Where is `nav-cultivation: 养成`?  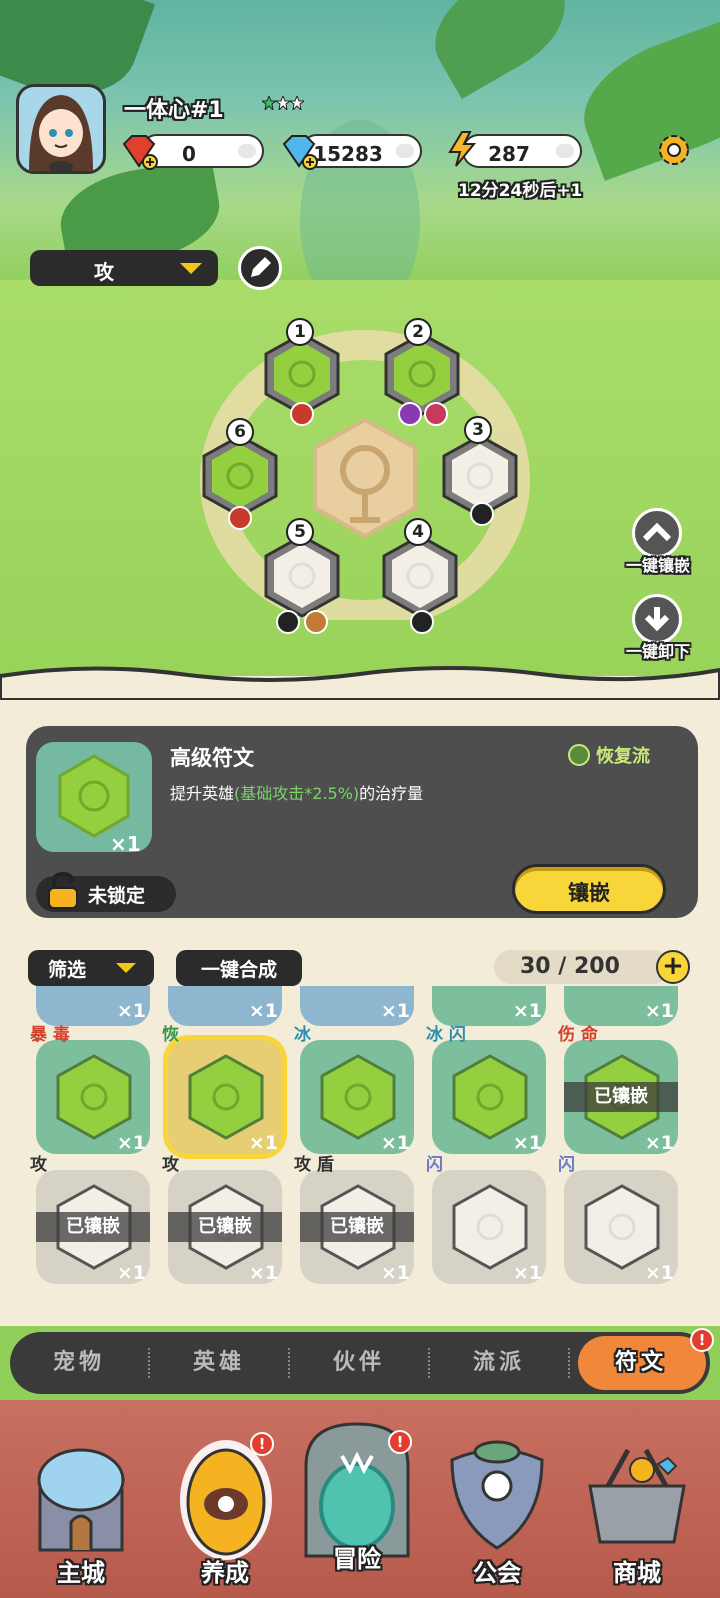
nav-cultivation: 养成 is located at coordinates (225, 1510).